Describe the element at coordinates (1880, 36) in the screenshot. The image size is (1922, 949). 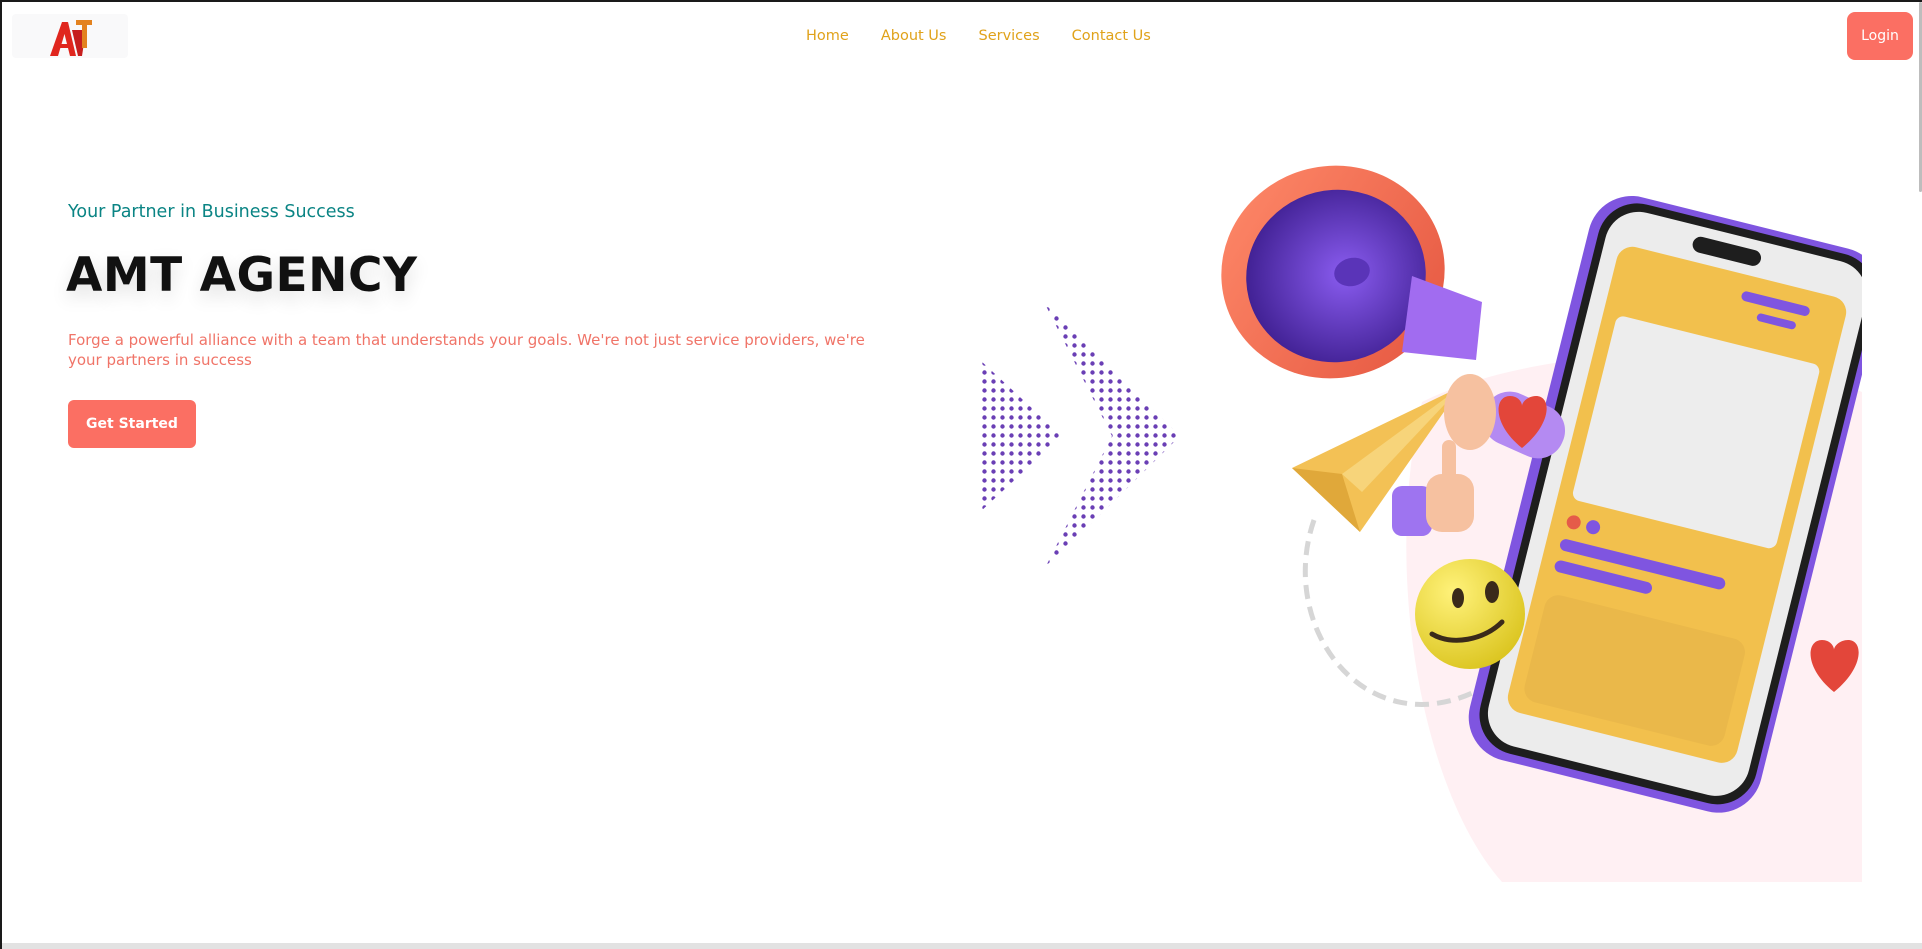
I see `login-button: Login` at that location.